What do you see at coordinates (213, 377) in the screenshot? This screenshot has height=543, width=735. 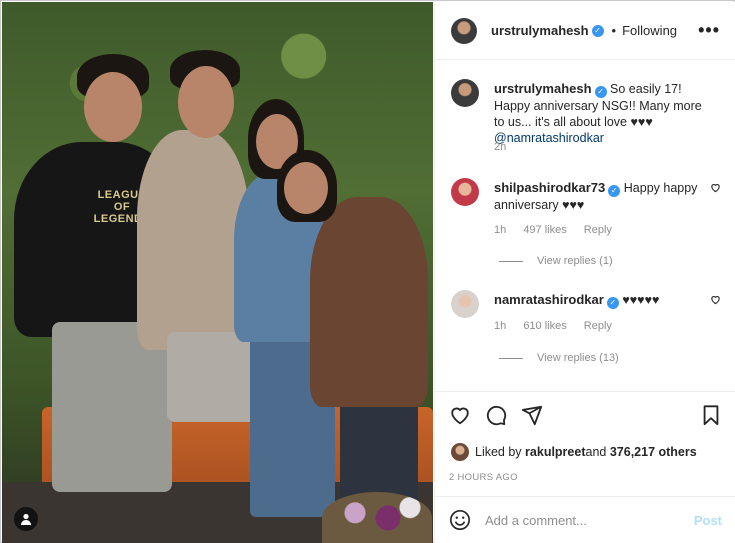 I see `photo-person-2-shorts` at bounding box center [213, 377].